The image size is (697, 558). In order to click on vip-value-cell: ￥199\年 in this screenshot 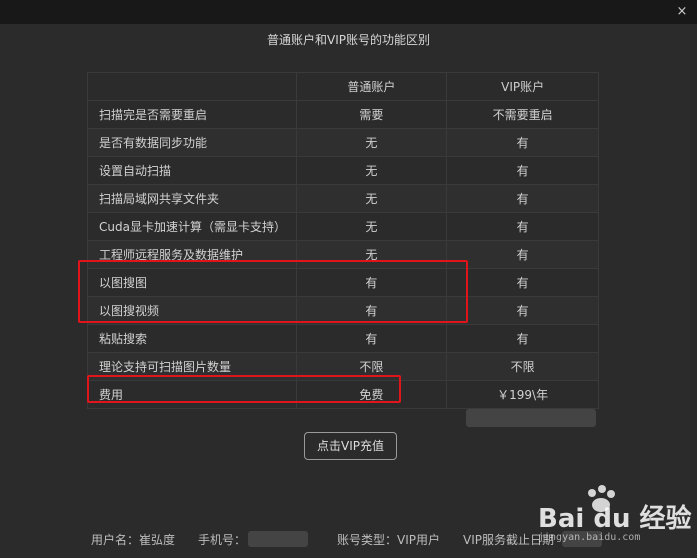, I will do `click(522, 394)`.